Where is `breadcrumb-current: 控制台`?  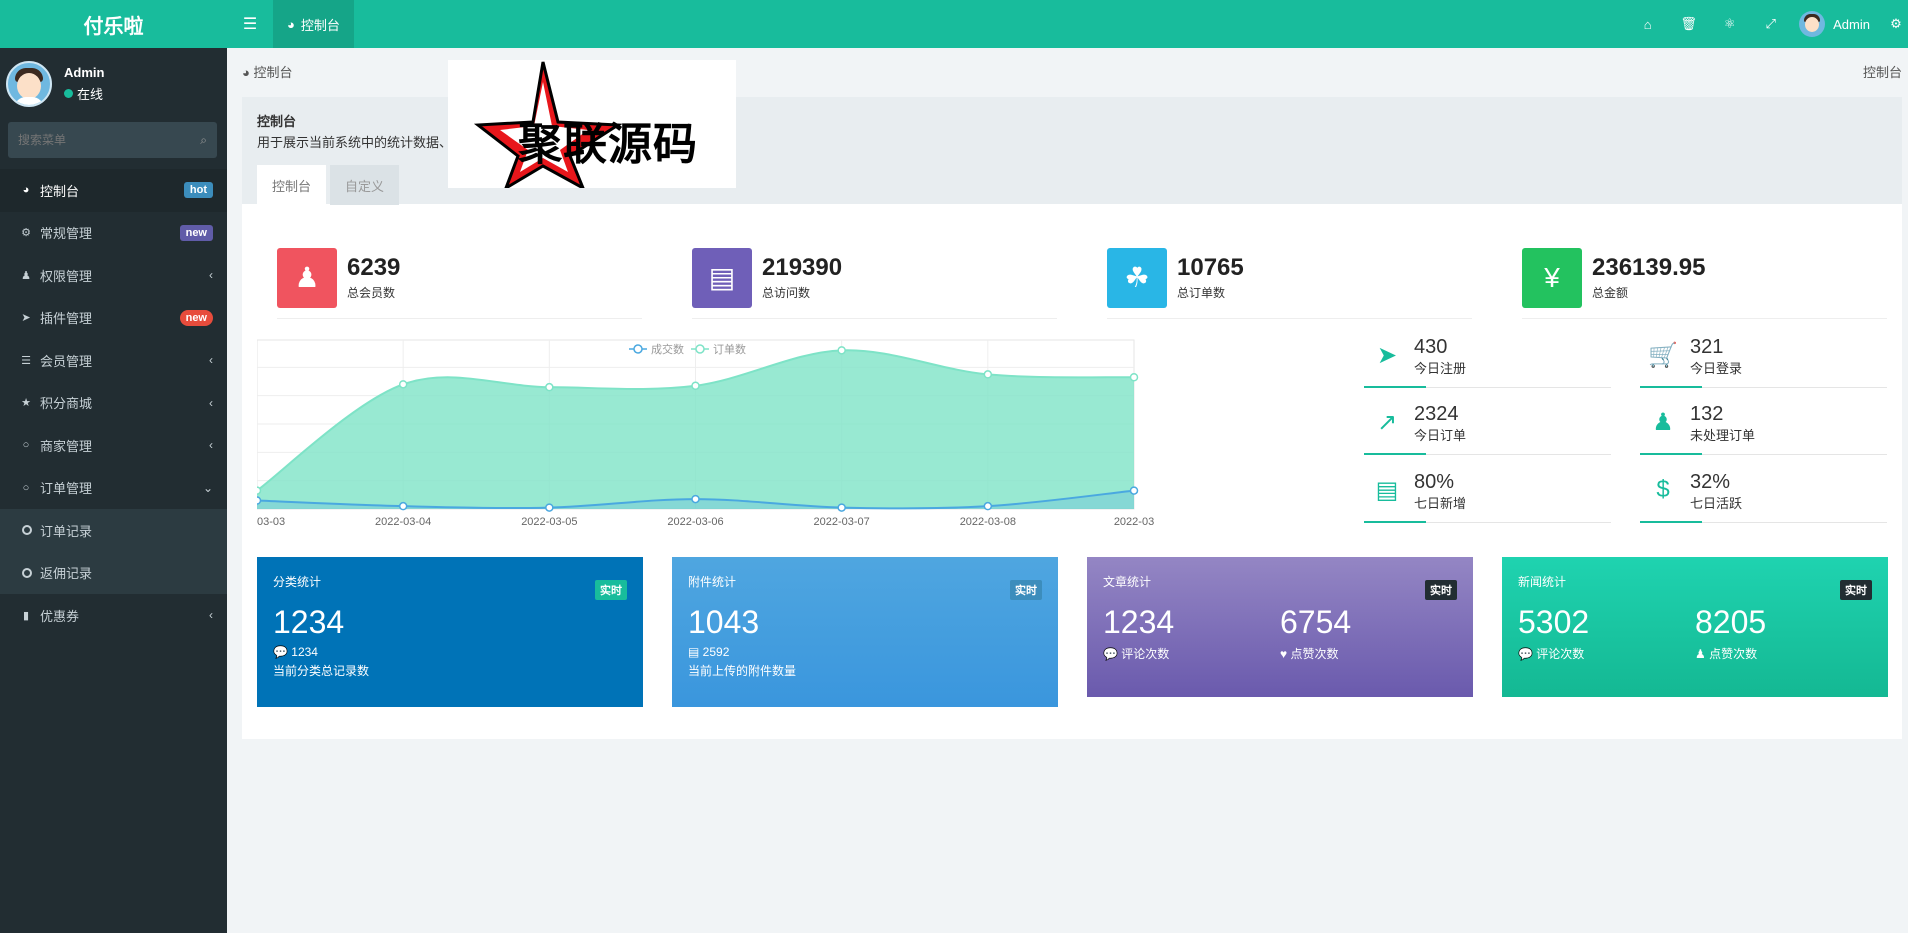 breadcrumb-current: 控制台 is located at coordinates (1882, 72).